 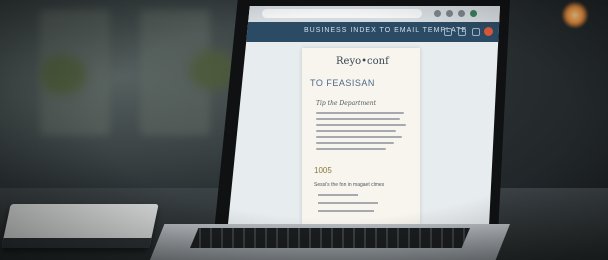 I want to click on warm-lamp-light, so click(x=575, y=15).